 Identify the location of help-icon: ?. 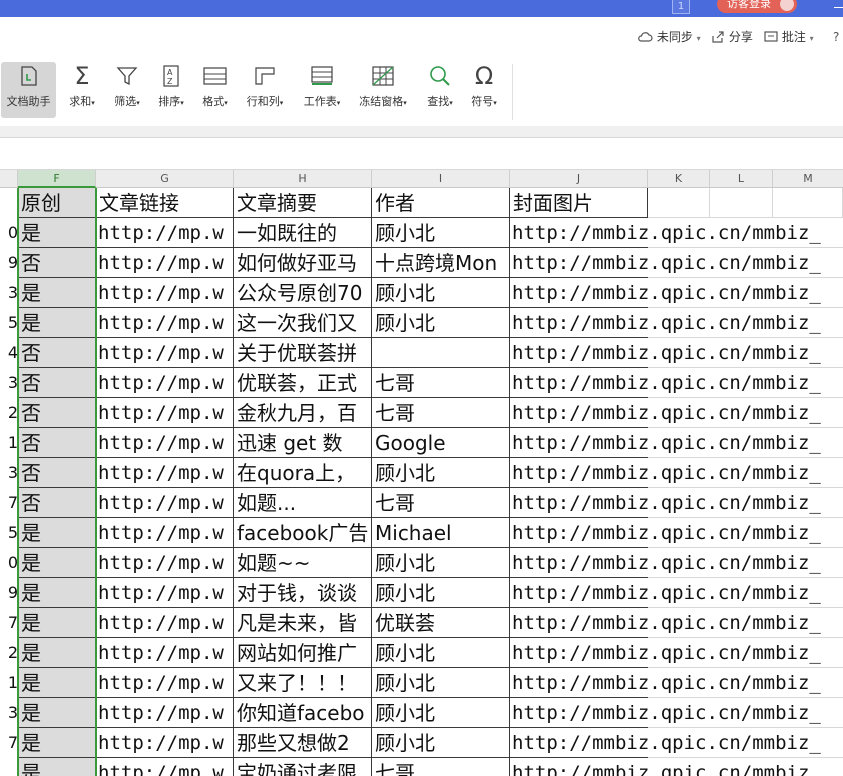
(836, 37).